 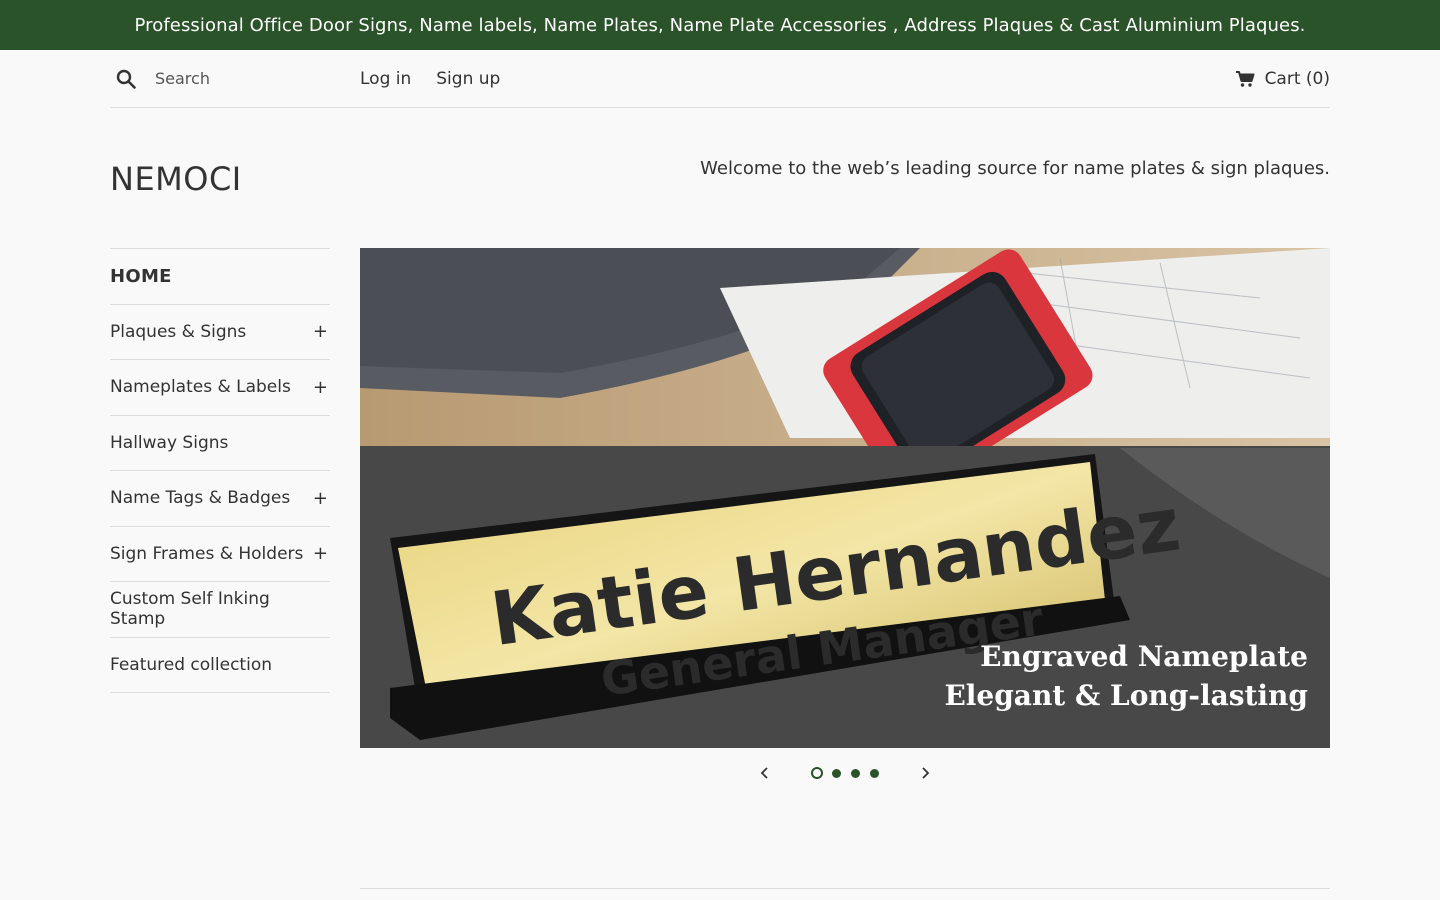 What do you see at coordinates (1245, 79) in the screenshot?
I see `cart-icon` at bounding box center [1245, 79].